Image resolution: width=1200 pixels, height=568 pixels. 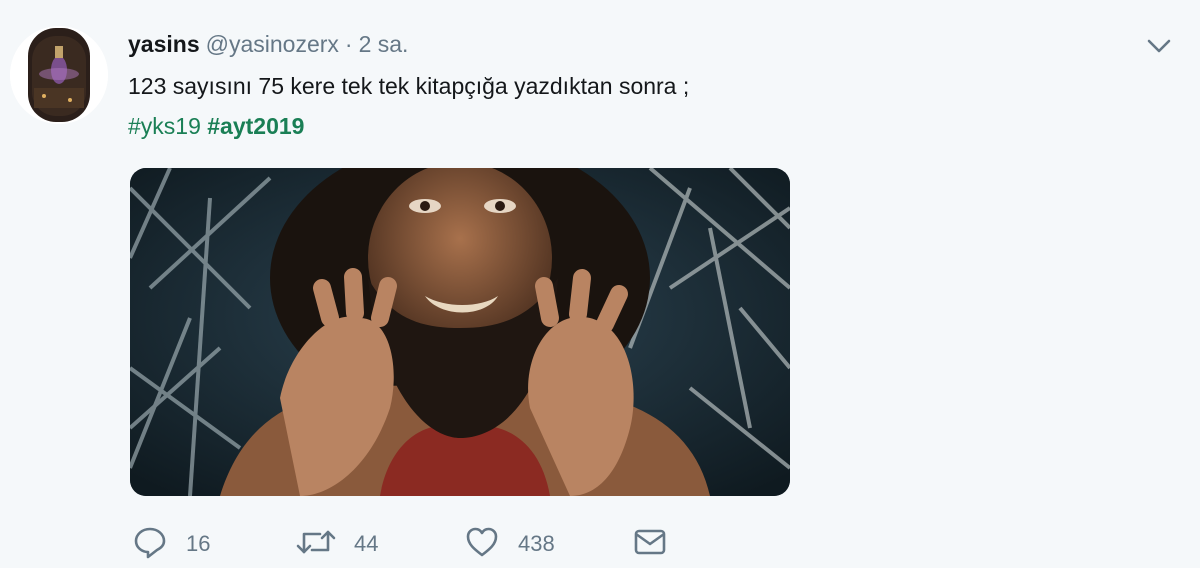 I want to click on retweet-button: 44, so click(x=337, y=544).